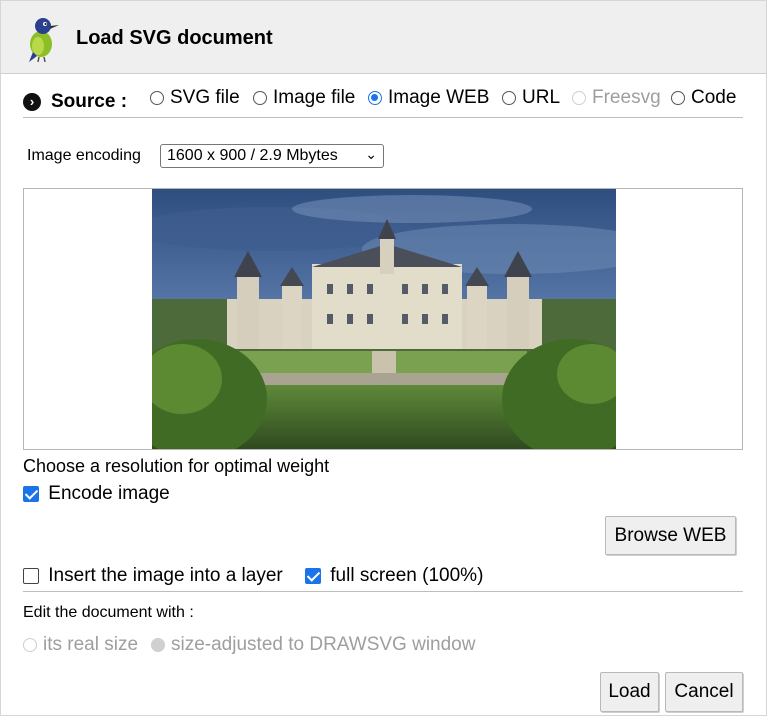 The width and height of the screenshot is (769, 718). I want to click on full-screen-label: full screen (100%), so click(407, 575).